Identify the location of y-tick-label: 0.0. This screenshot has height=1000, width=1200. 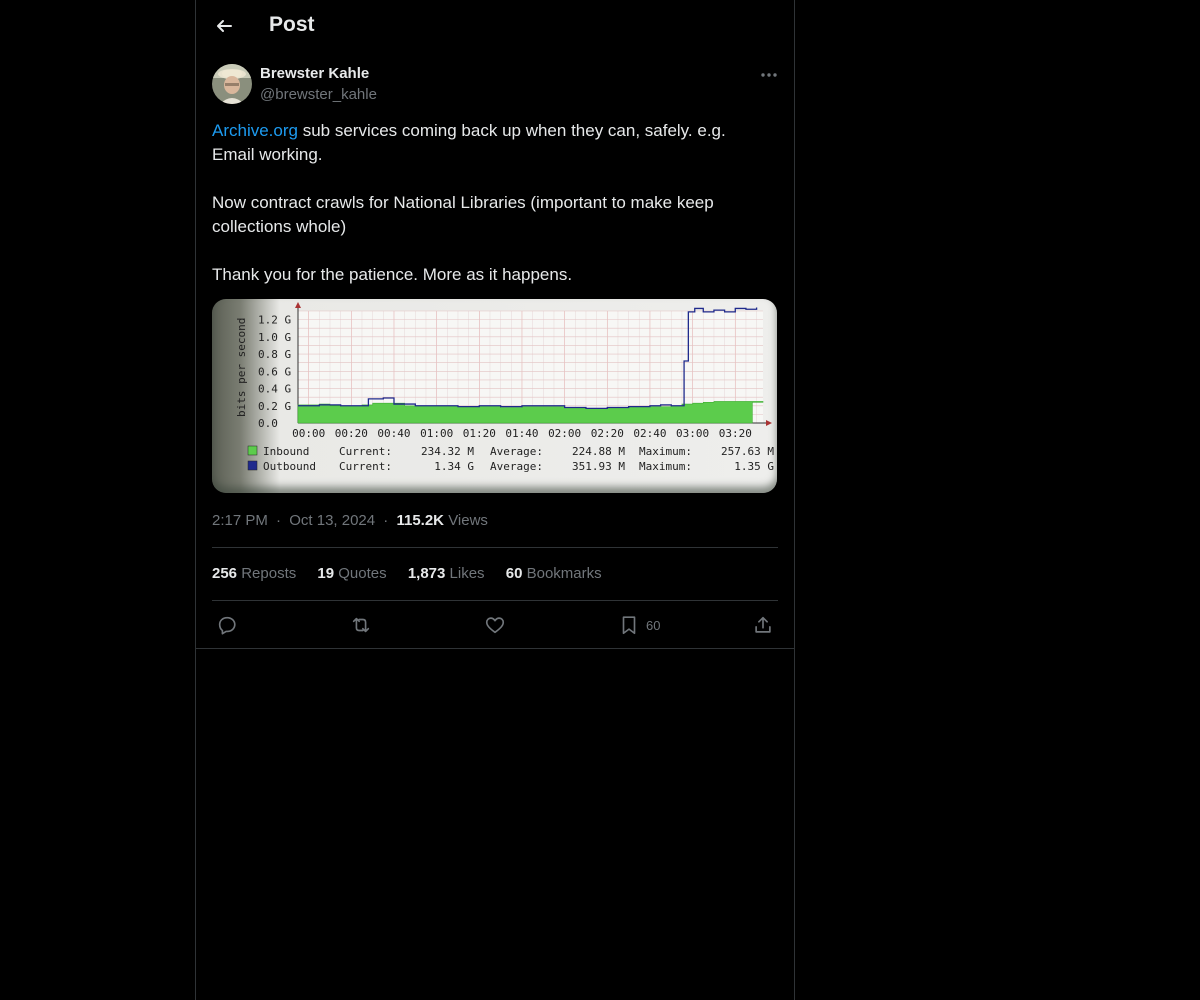
(268, 423).